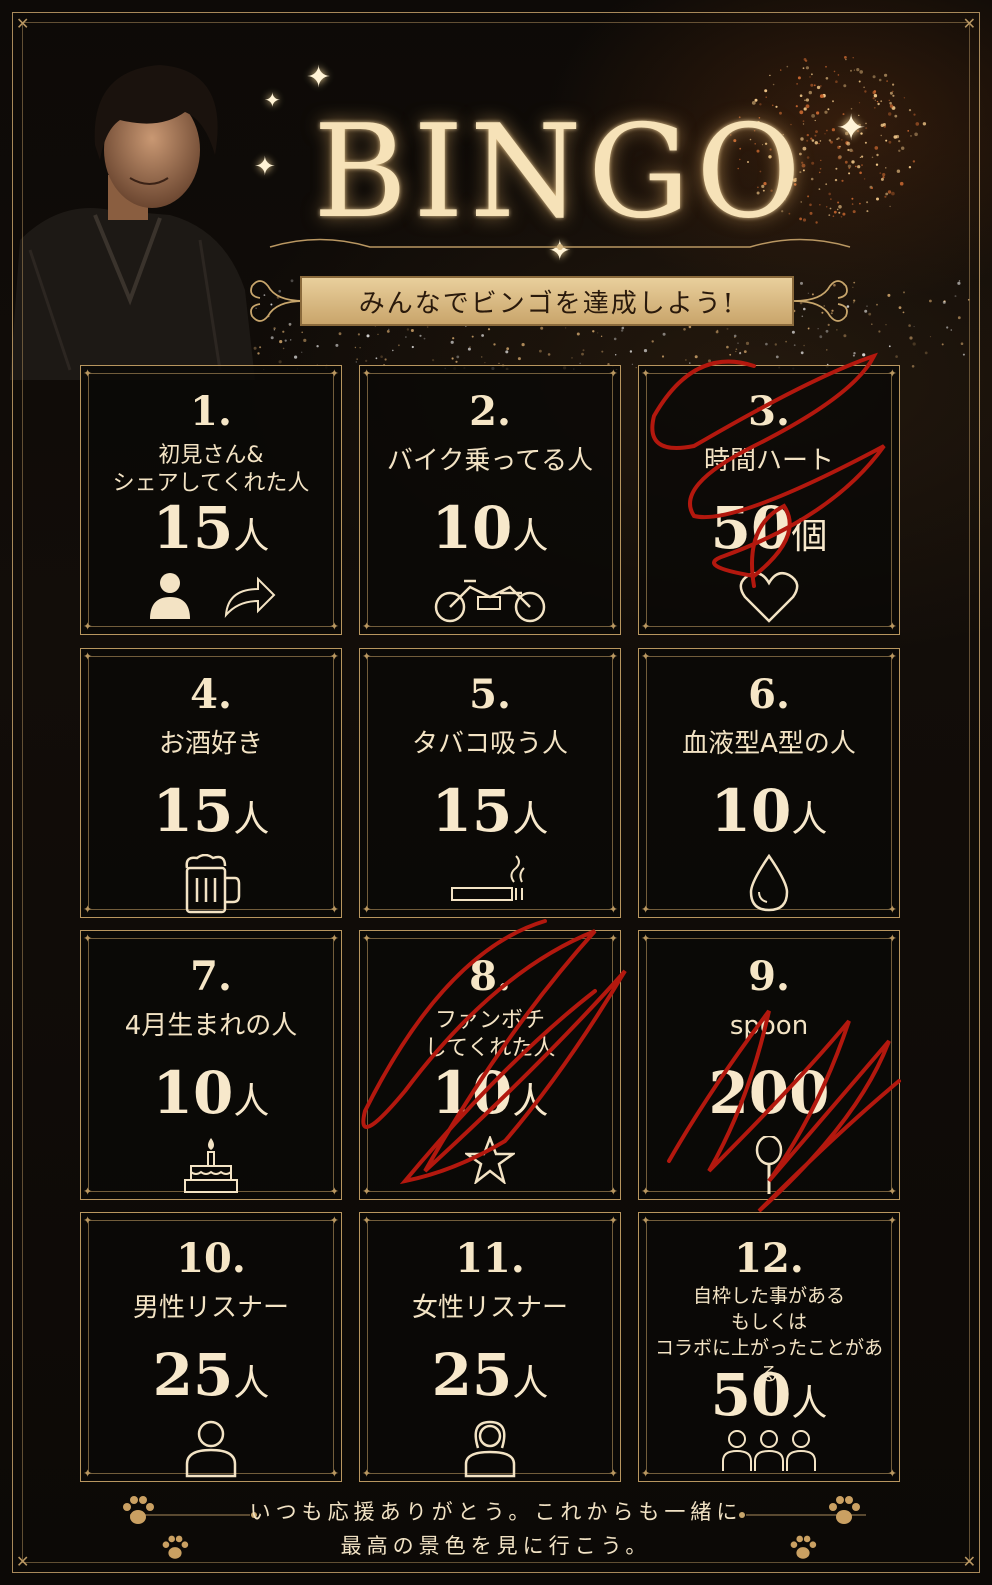 This screenshot has height=1585, width=992. I want to click on bingo-cell: ✦ ✦ ✦ ✦ 11. 女性リスナー 25人, so click(490, 1347).